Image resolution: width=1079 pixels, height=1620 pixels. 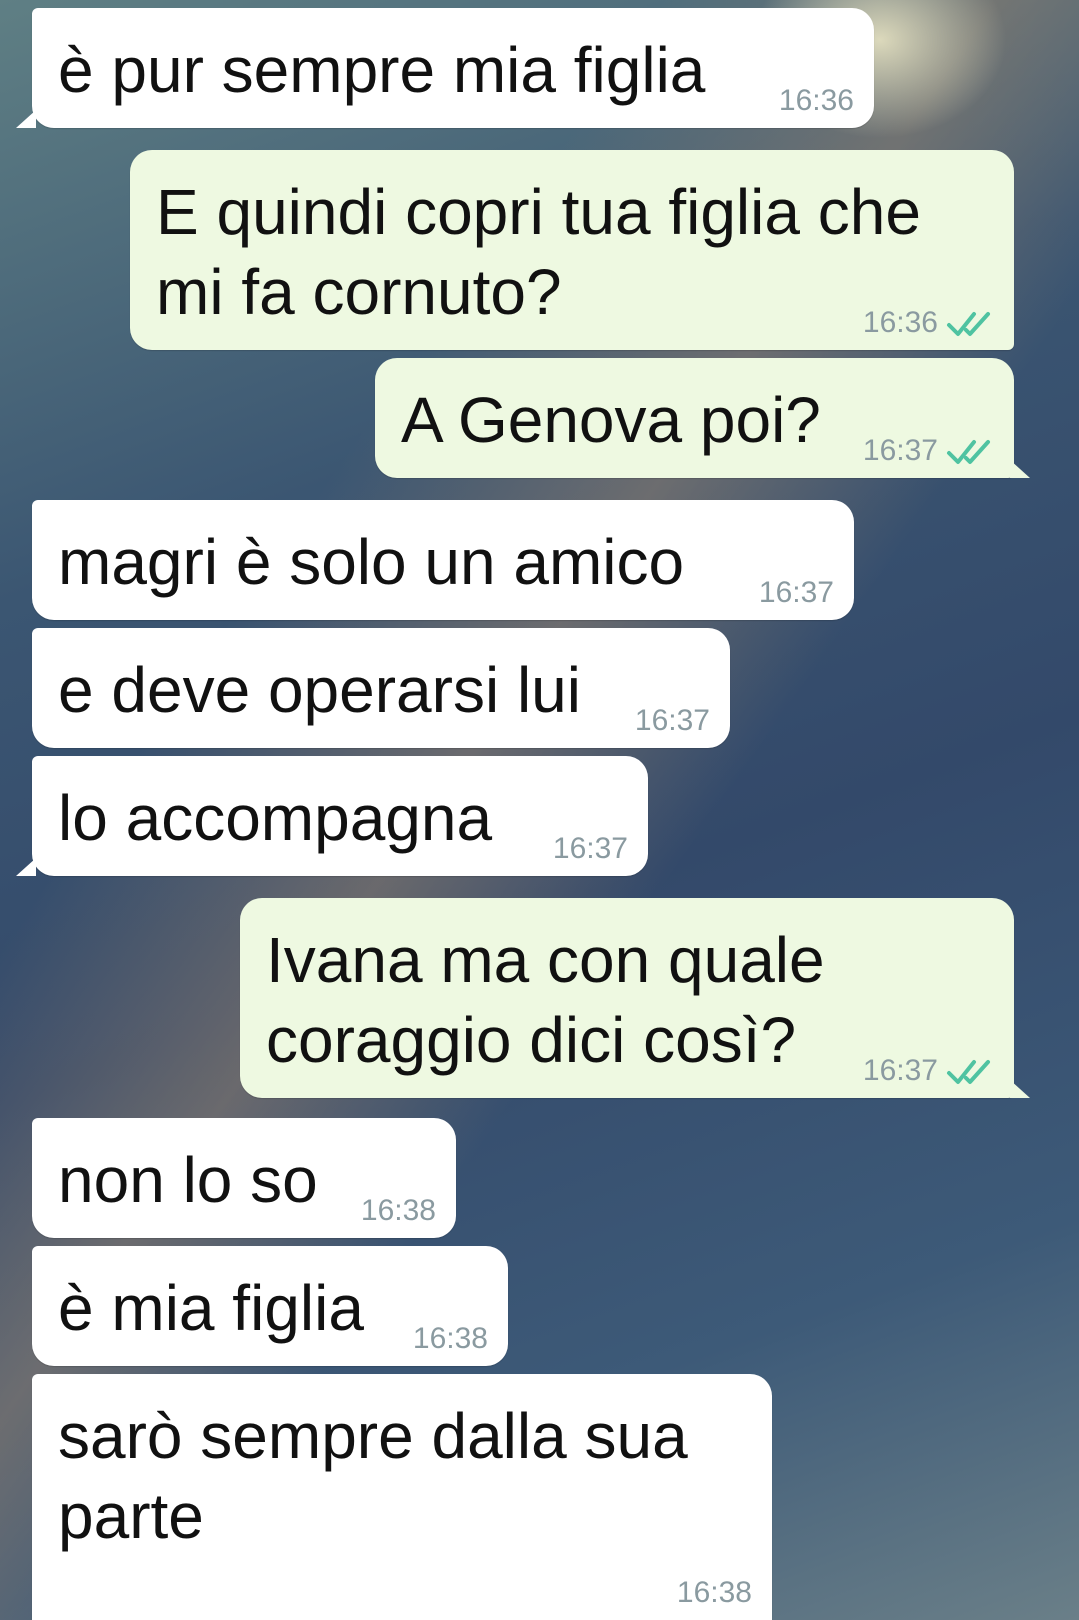 I want to click on message-bubble-incoming: lo accompagna 16:37, so click(x=332, y=816).